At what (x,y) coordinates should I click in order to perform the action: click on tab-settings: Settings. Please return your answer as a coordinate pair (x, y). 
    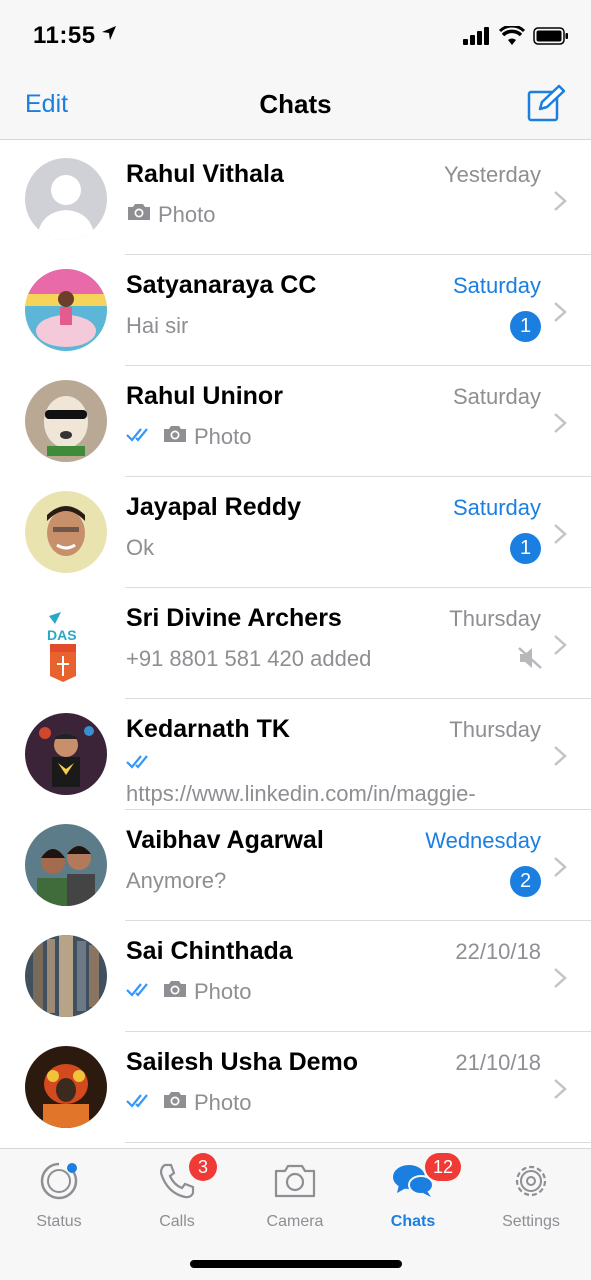
    Looking at the image, I should click on (531, 1195).